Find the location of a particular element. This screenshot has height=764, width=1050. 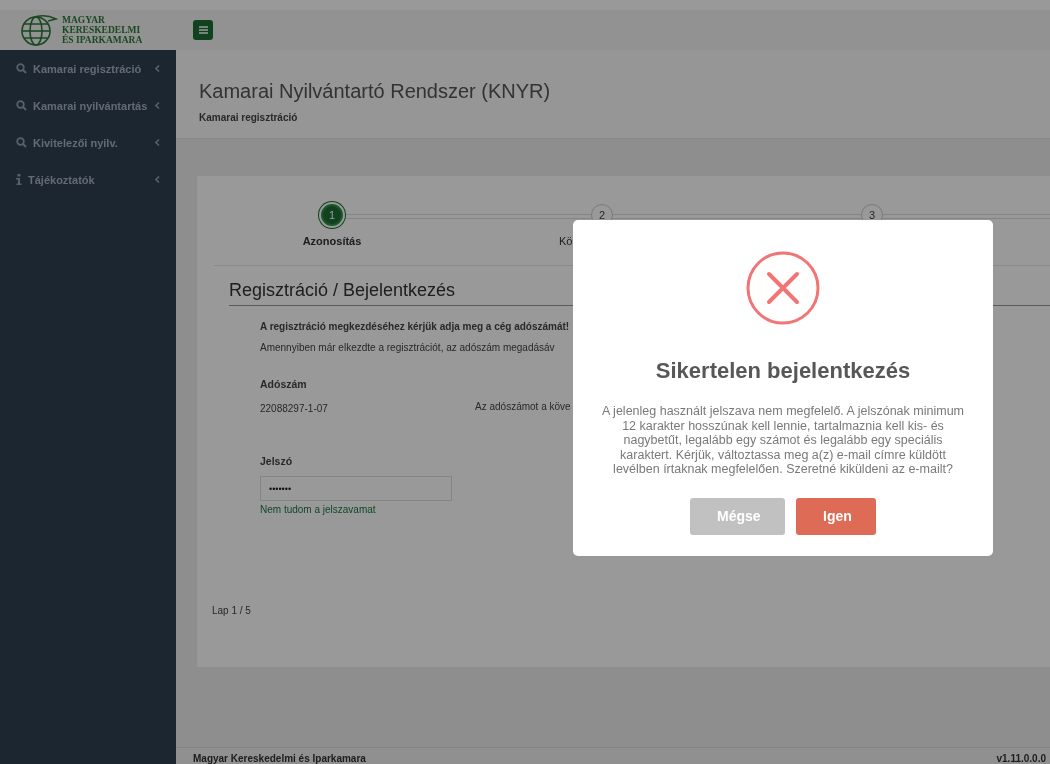

intro-text: A regisztráció megkezdéséhez kérjük adja meg a cég adószámát! is located at coordinates (415, 326).